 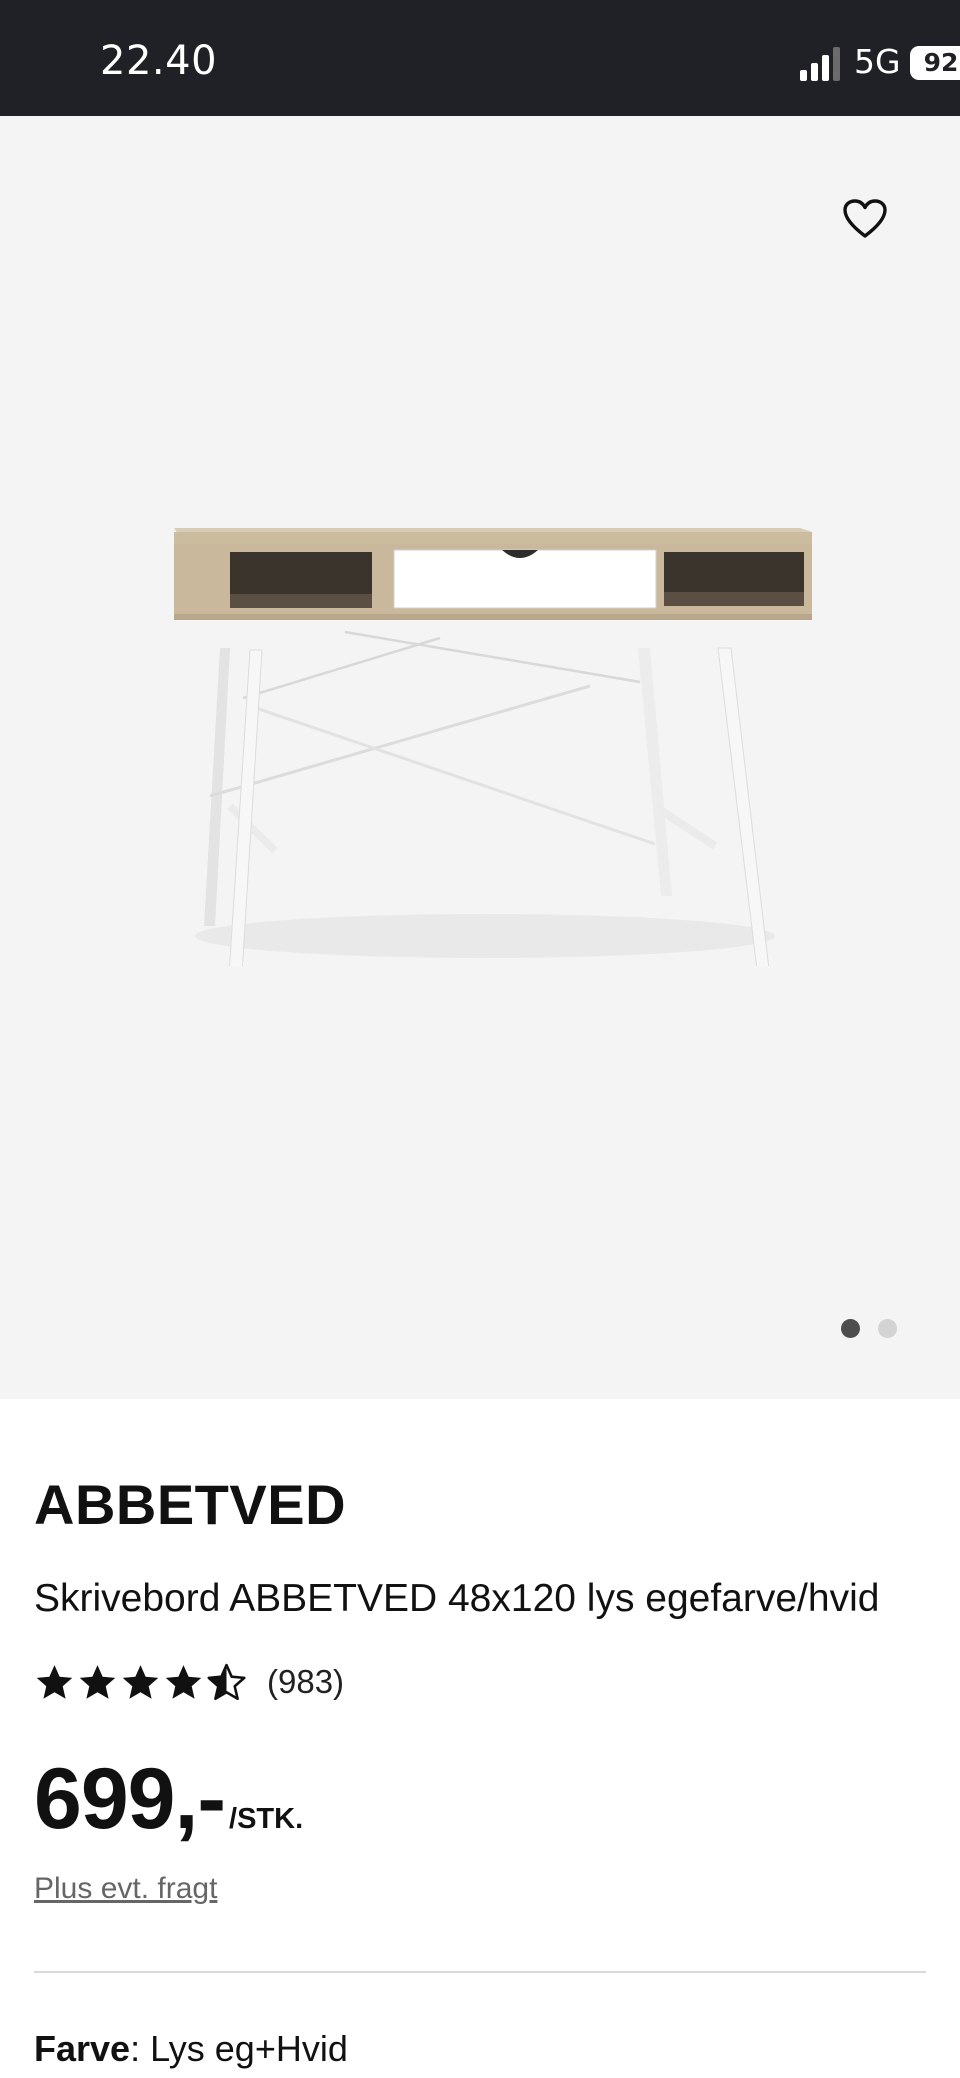 I want to click on price-unit: /STK., so click(x=266, y=1819).